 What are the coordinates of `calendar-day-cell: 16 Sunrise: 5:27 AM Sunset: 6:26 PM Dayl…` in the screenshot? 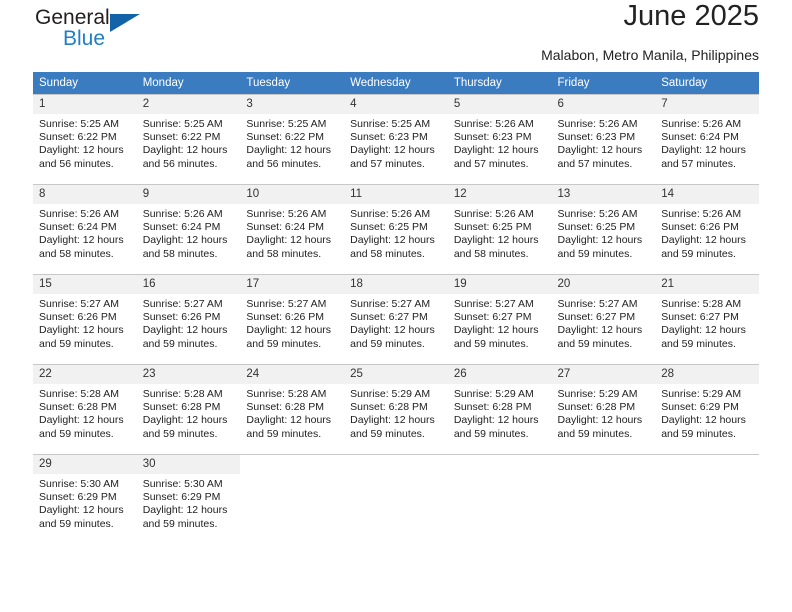 It's located at (188, 319).